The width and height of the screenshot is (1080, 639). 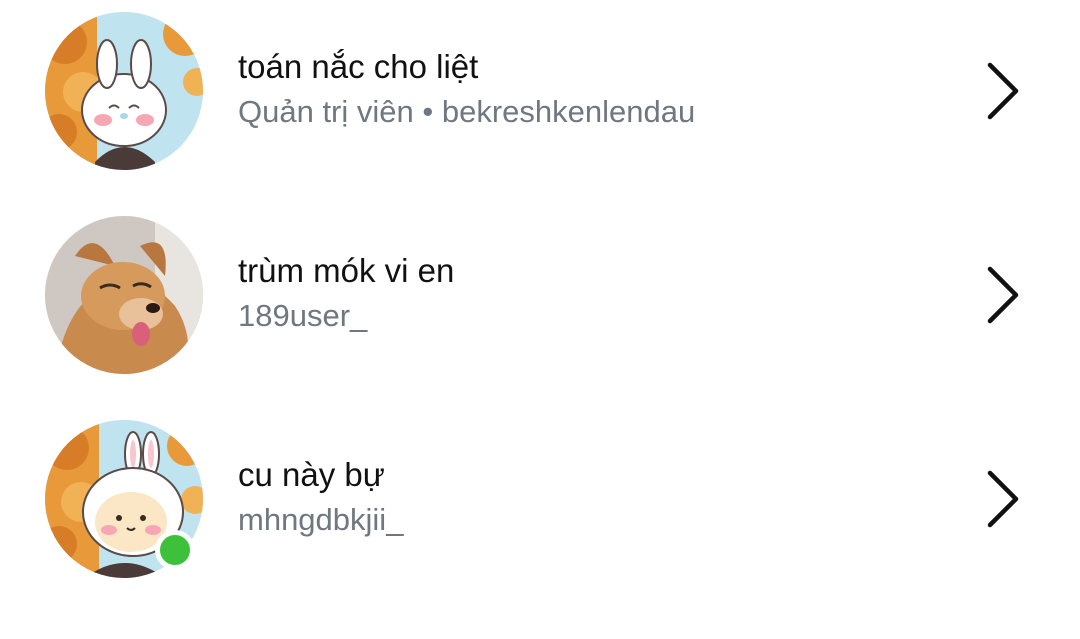 I want to click on member-name: toán nắc cho liệt, so click(x=358, y=66).